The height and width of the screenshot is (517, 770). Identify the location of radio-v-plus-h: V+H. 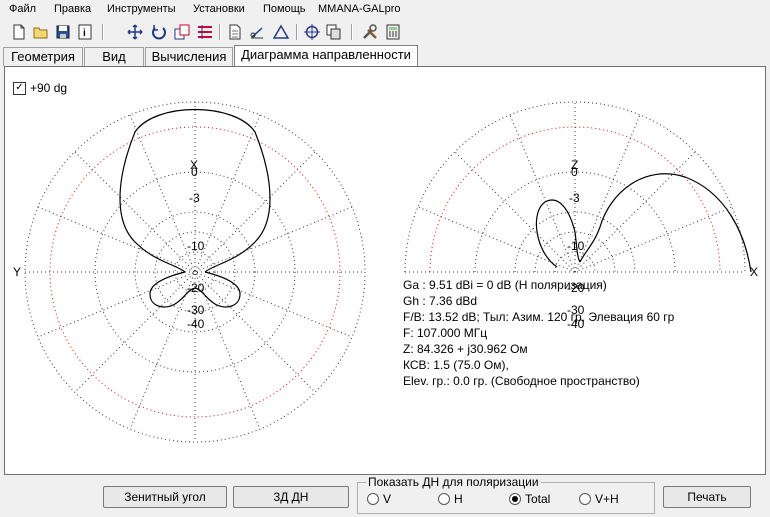
(599, 499).